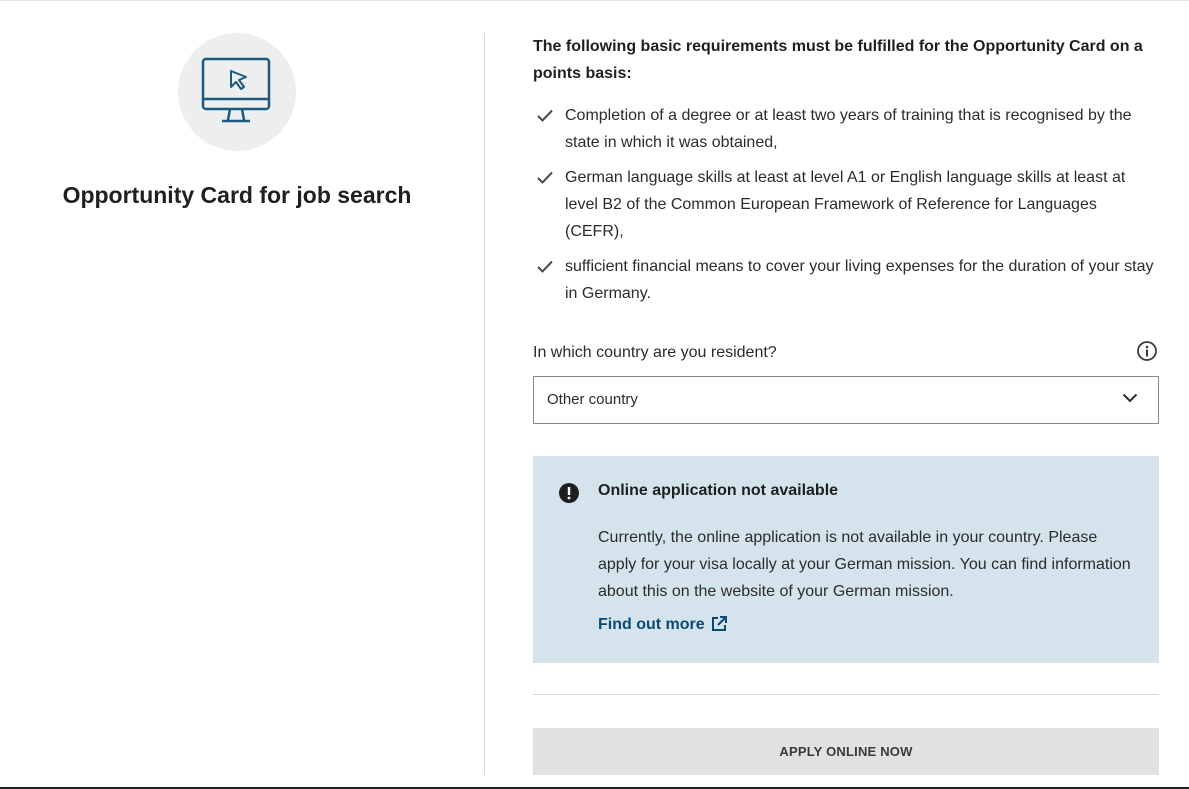 The image size is (1189, 789). What do you see at coordinates (1130, 398) in the screenshot?
I see `chevron-down-icon` at bounding box center [1130, 398].